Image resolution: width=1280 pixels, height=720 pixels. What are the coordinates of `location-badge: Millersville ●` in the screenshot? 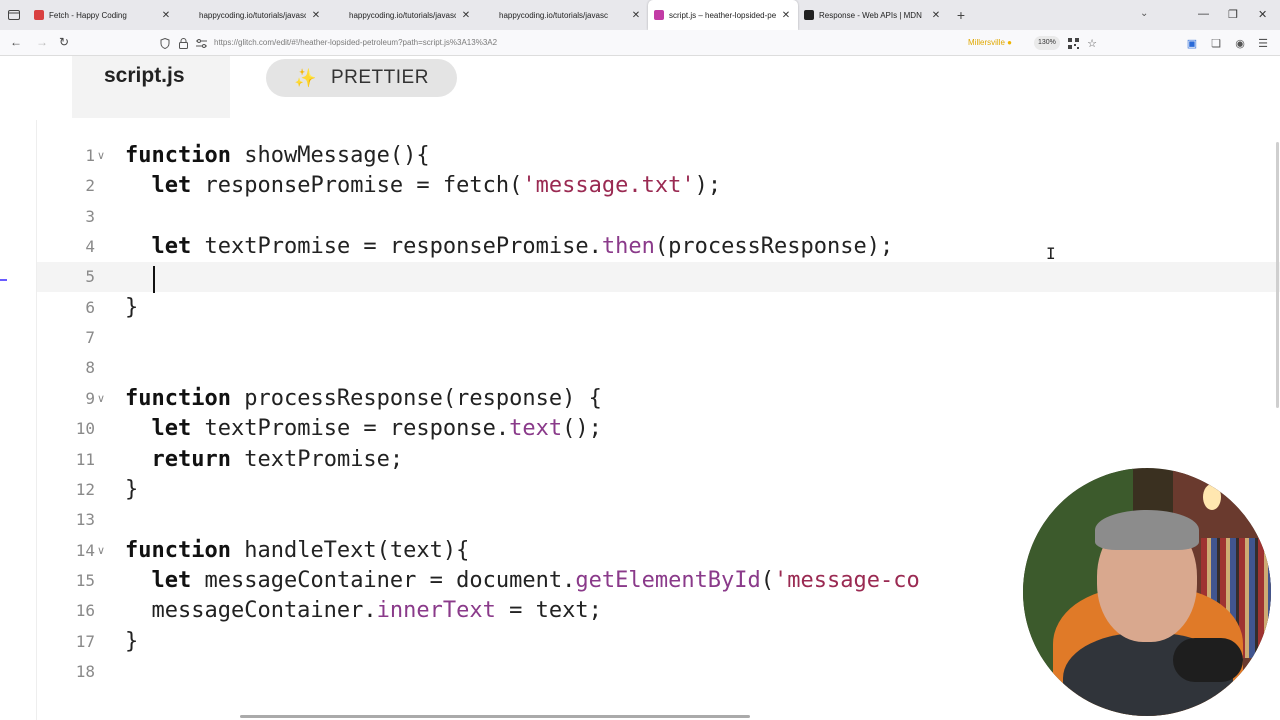 It's located at (990, 42).